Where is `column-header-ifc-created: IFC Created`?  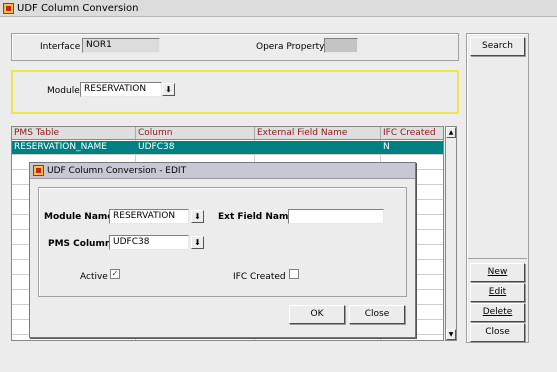
column-header-ifc-created: IFC Created is located at coordinates (412, 133).